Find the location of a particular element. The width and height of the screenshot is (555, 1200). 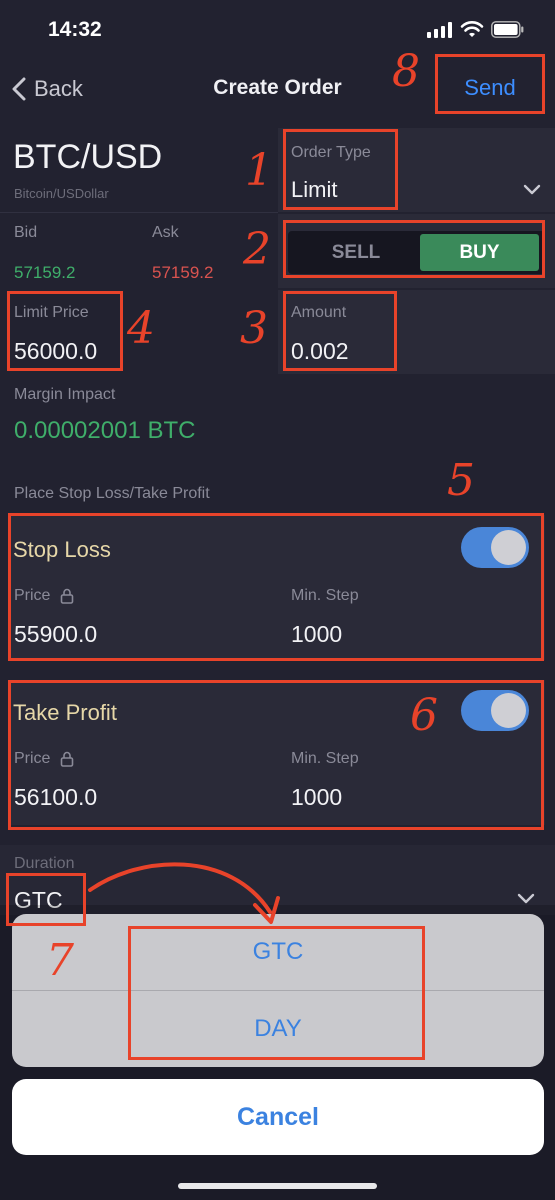

annotation-number: 5 is located at coordinates (461, 480).